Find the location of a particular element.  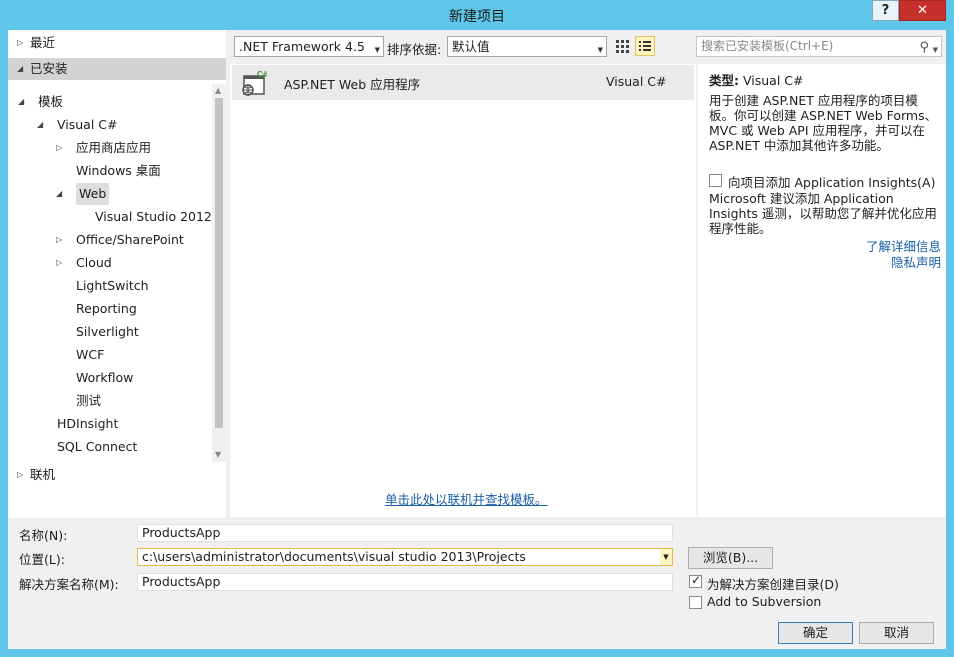

cancel-button: 取消 is located at coordinates (896, 633).